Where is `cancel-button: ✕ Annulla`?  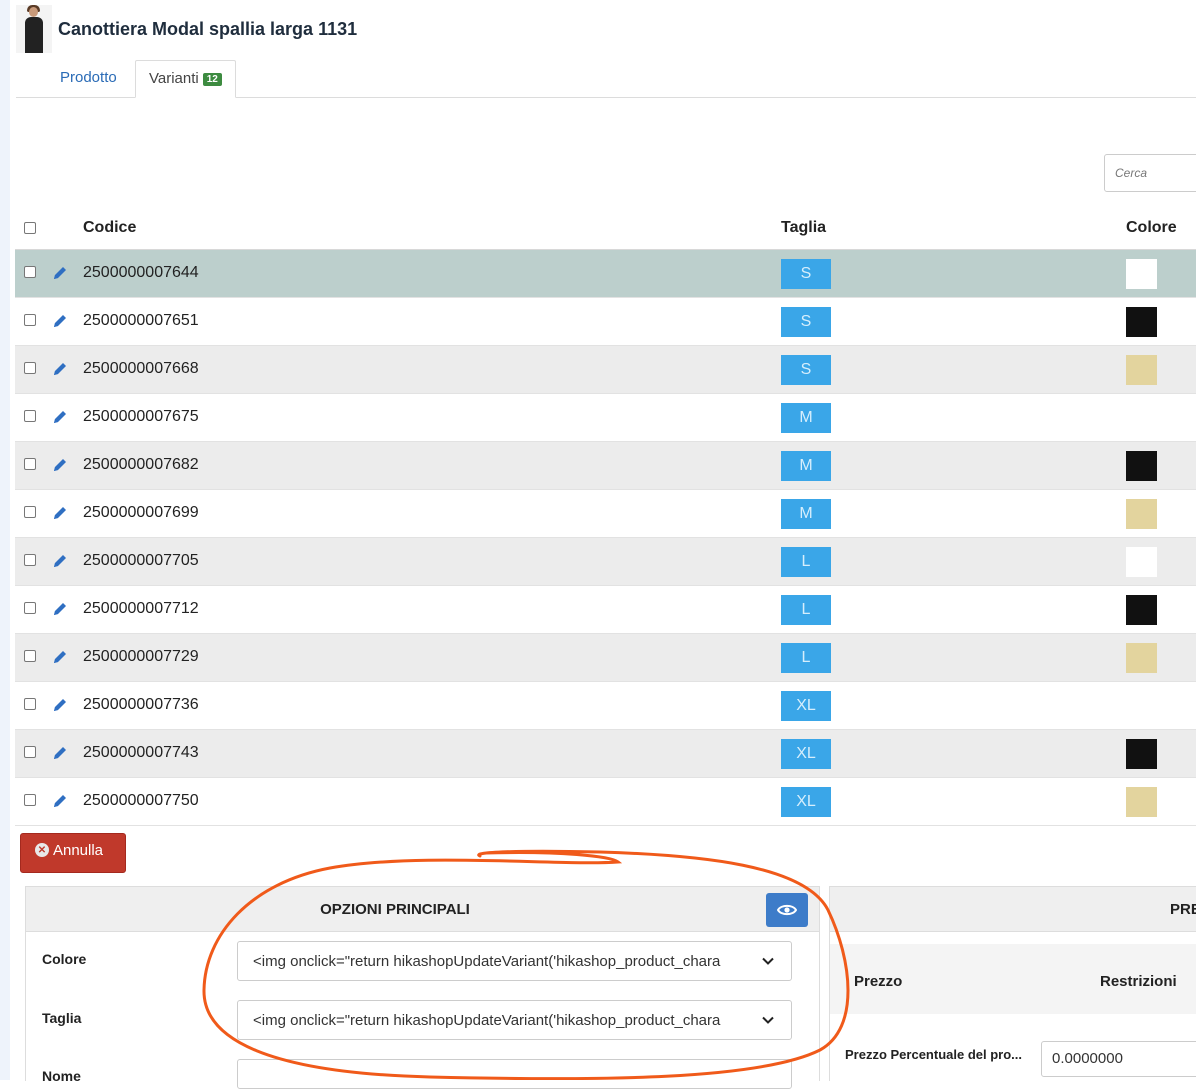
cancel-button: ✕ Annulla is located at coordinates (73, 853).